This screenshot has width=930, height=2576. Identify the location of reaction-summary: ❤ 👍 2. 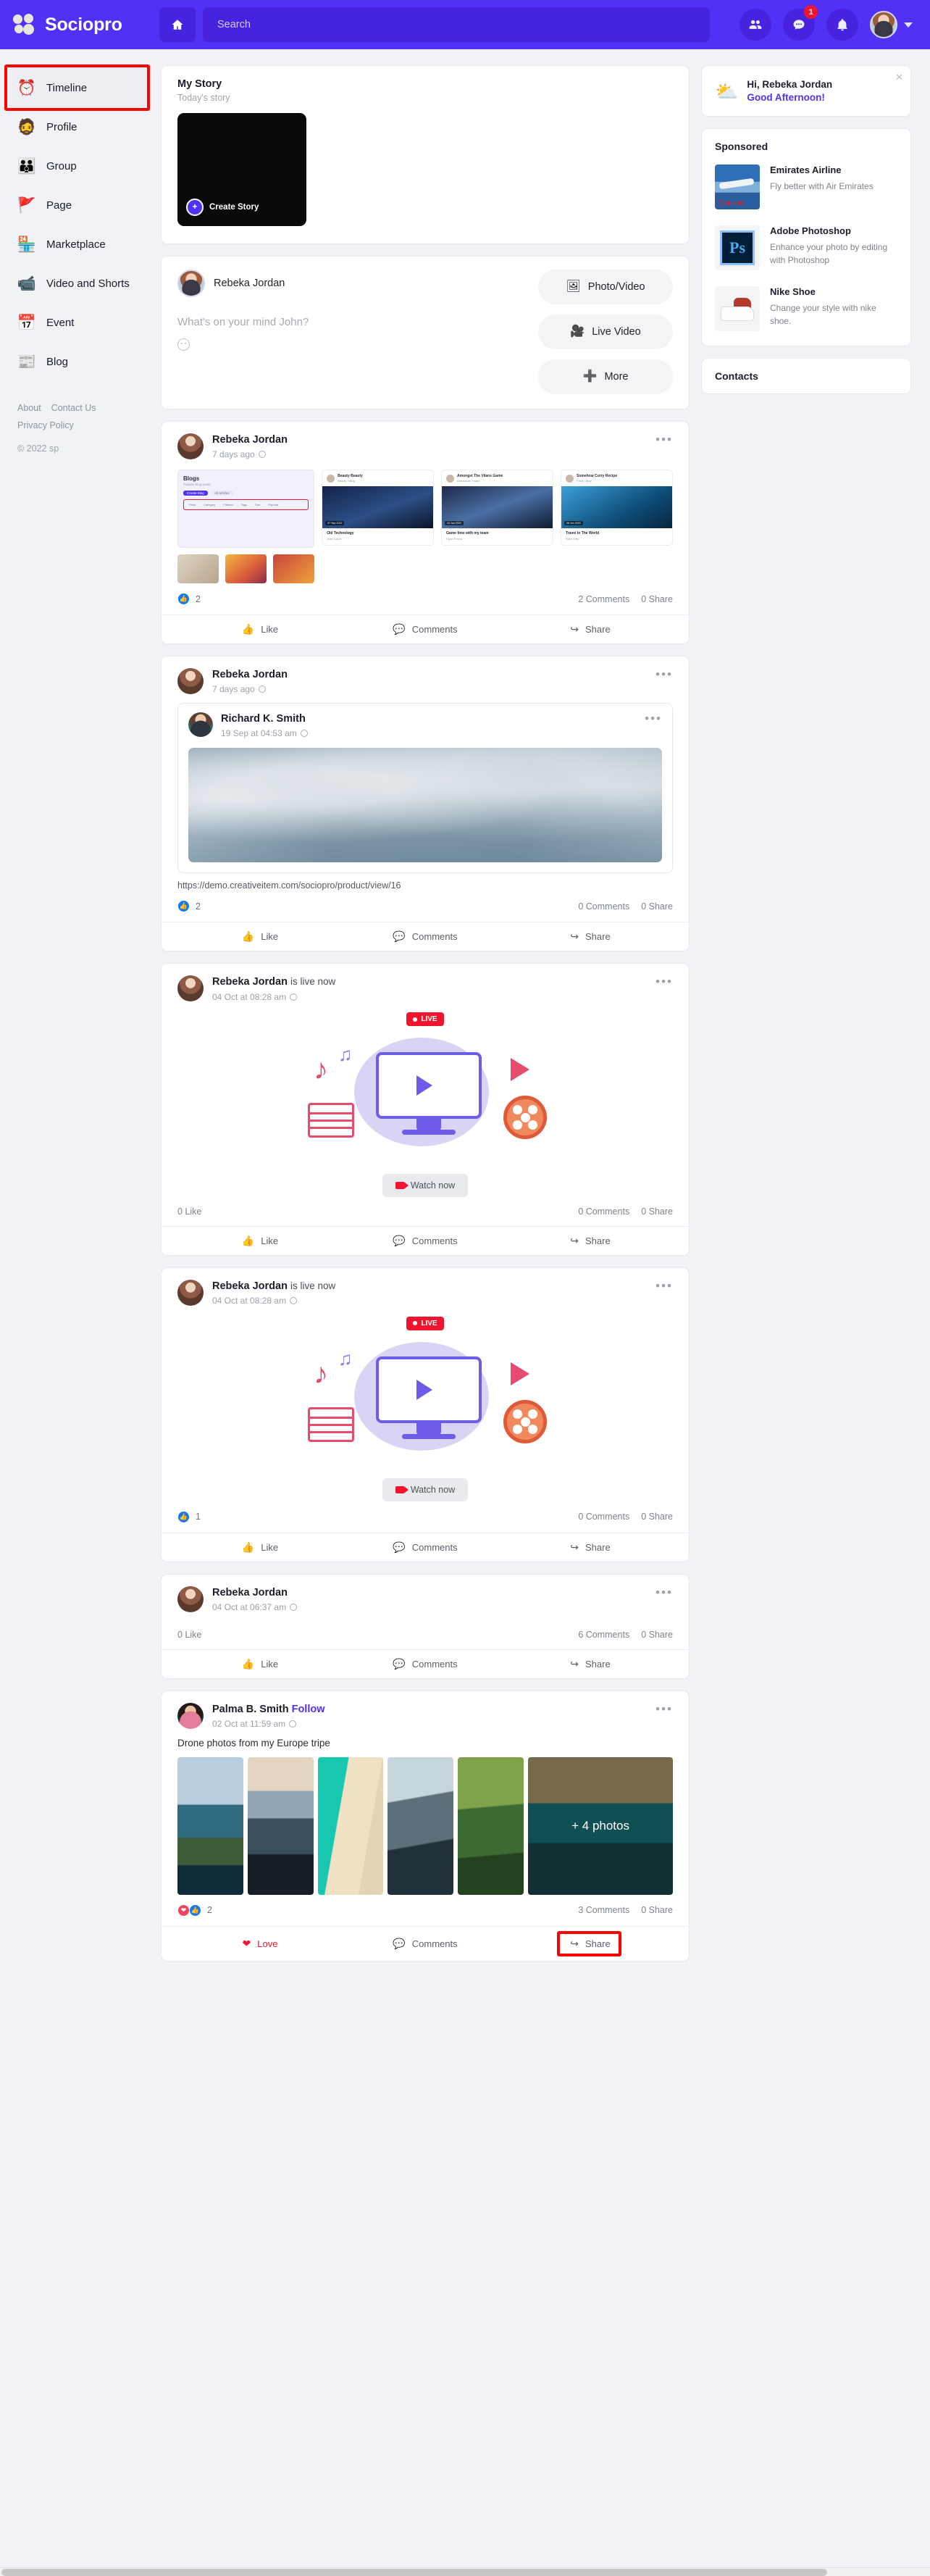
(194, 1910).